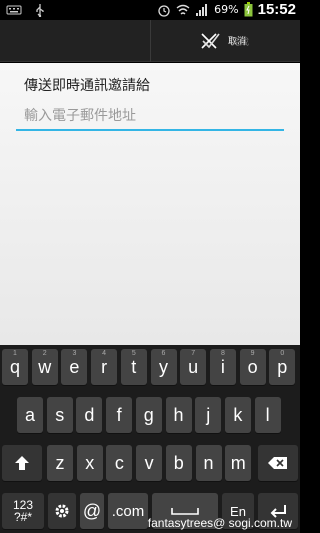  Describe the element at coordinates (252, 353) in the screenshot. I see `key-hint: 9` at that location.